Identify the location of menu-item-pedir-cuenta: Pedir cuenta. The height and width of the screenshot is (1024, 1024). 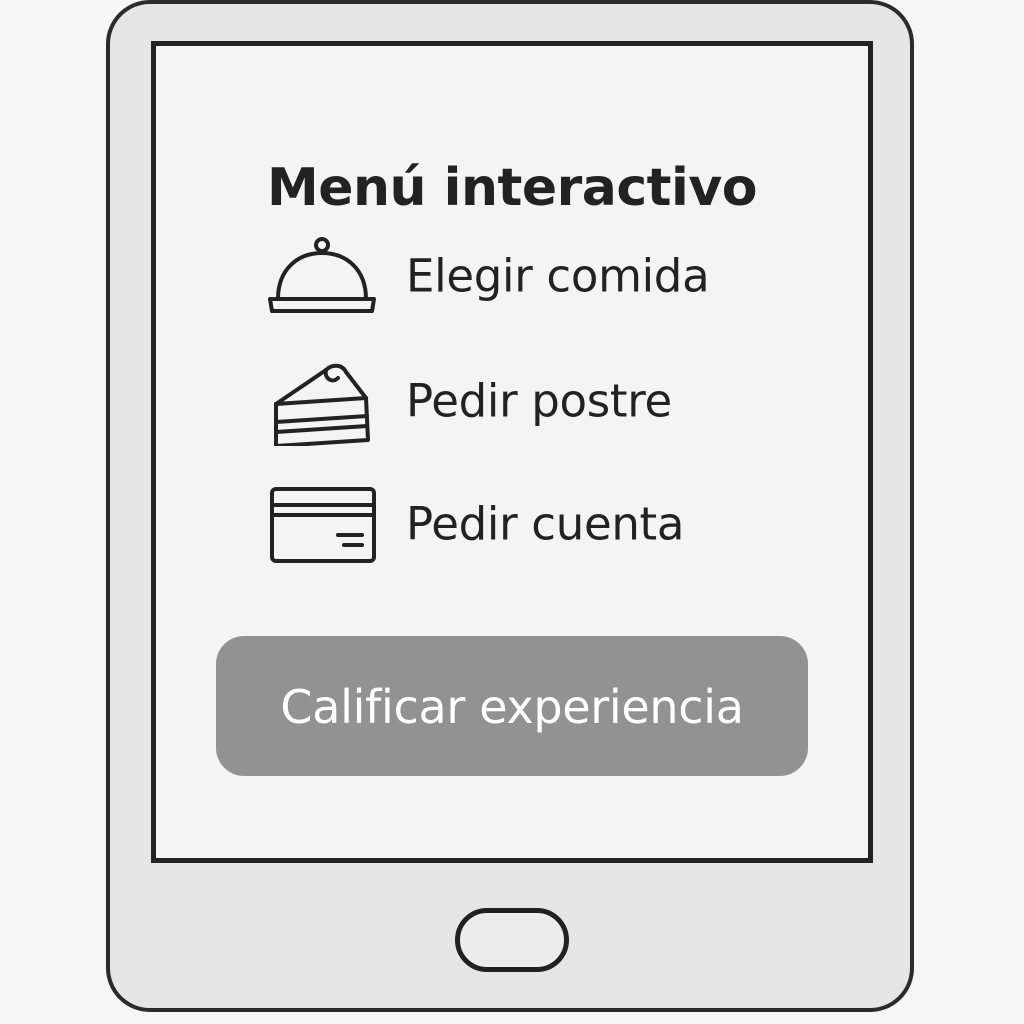
(516, 524).